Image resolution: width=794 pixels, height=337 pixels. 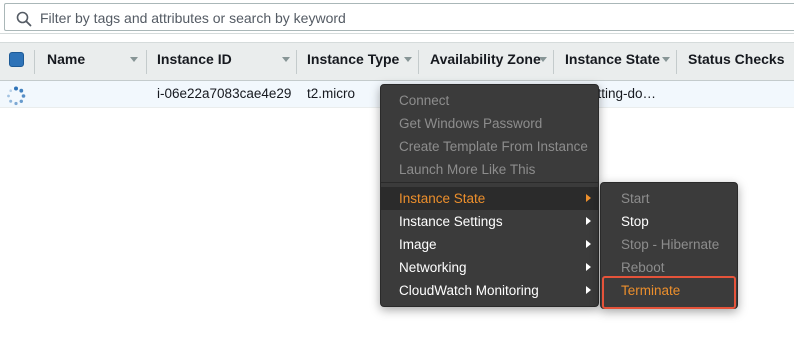 What do you see at coordinates (24, 19) in the screenshot?
I see `search-icon` at bounding box center [24, 19].